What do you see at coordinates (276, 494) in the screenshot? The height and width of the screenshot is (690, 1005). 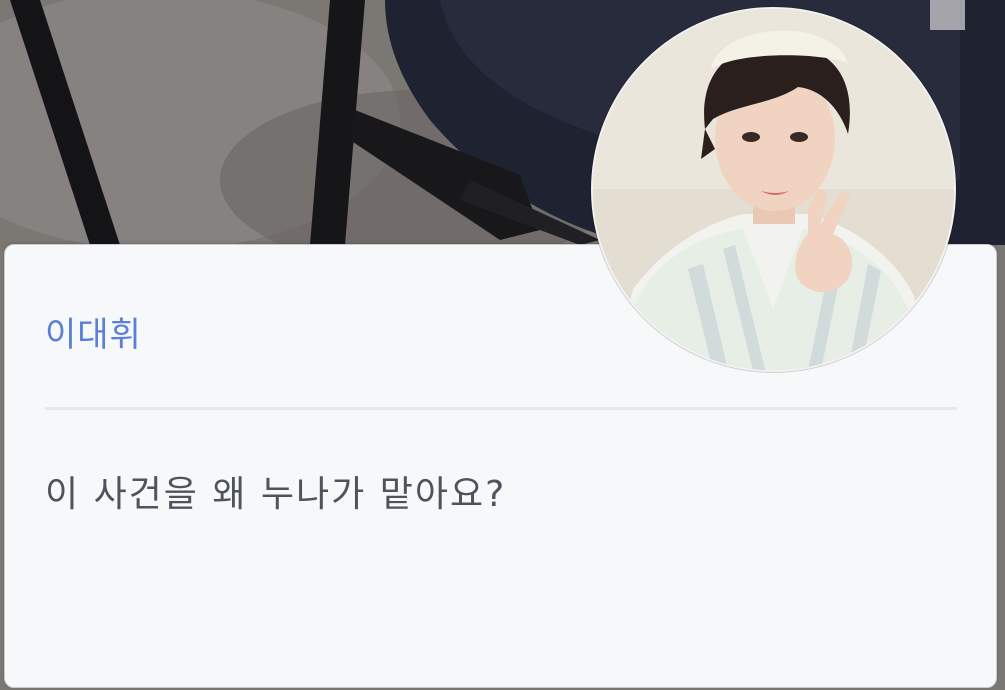 I see `dialogue-text: 이 사건을 왜 누나가 맡아요?` at bounding box center [276, 494].